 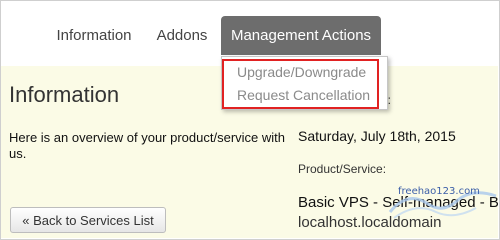 What do you see at coordinates (301, 35) in the screenshot?
I see `tab-management-actions: Management Actions` at bounding box center [301, 35].